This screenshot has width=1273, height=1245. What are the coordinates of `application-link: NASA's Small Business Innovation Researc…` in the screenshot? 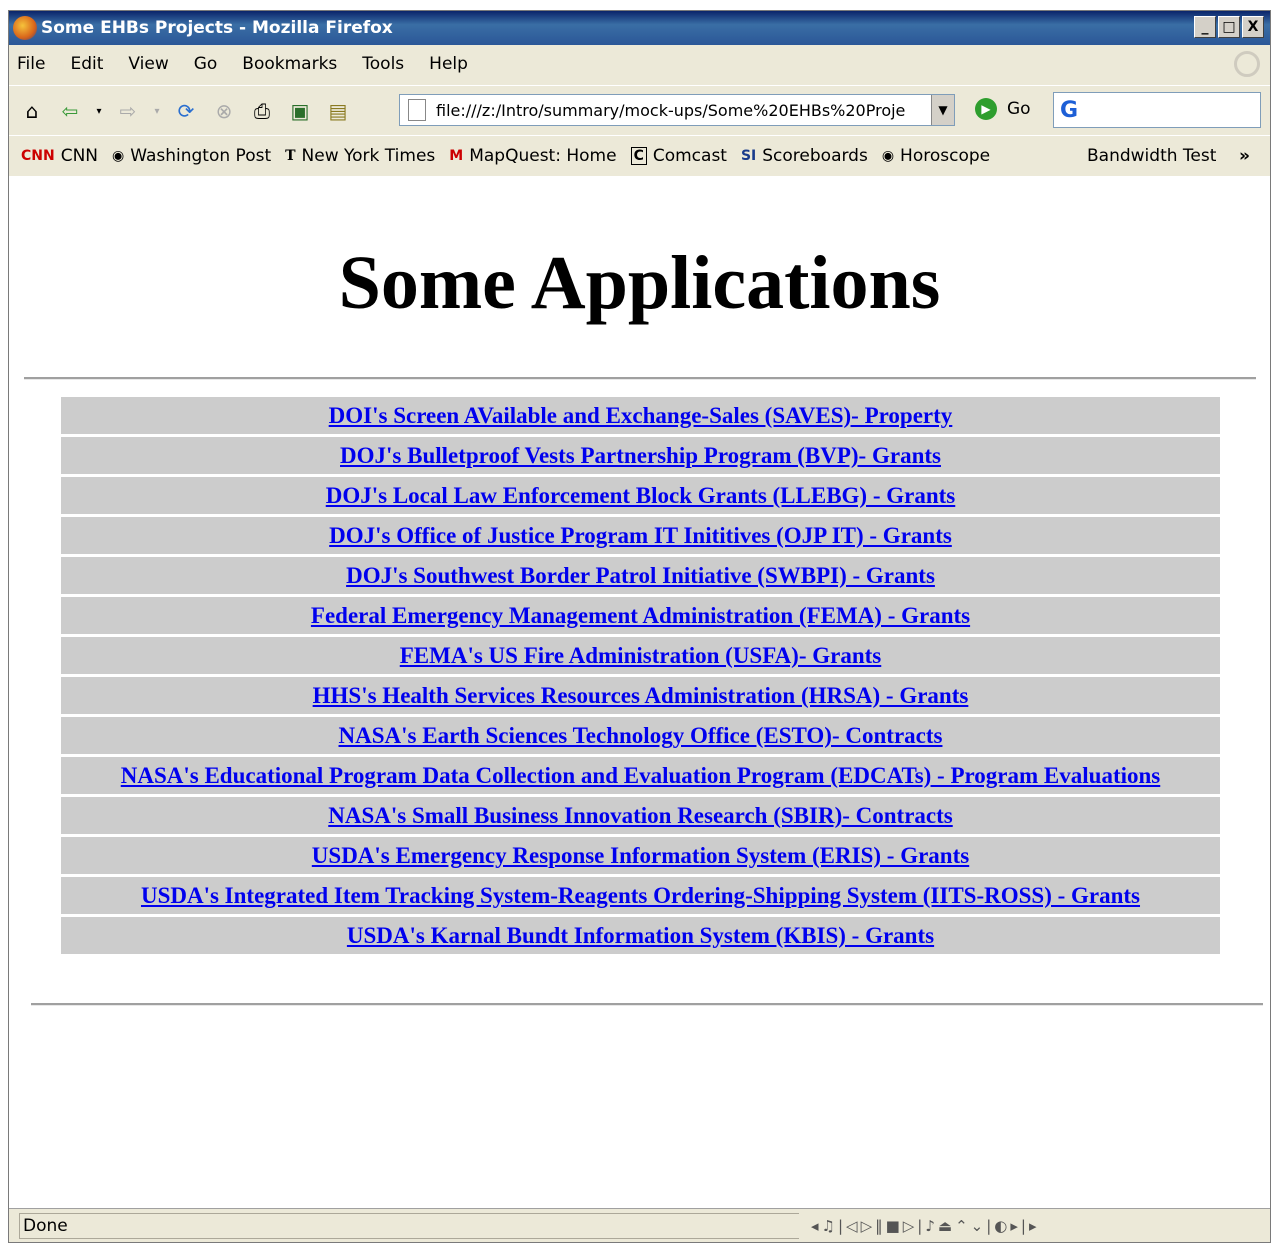 It's located at (640, 816).